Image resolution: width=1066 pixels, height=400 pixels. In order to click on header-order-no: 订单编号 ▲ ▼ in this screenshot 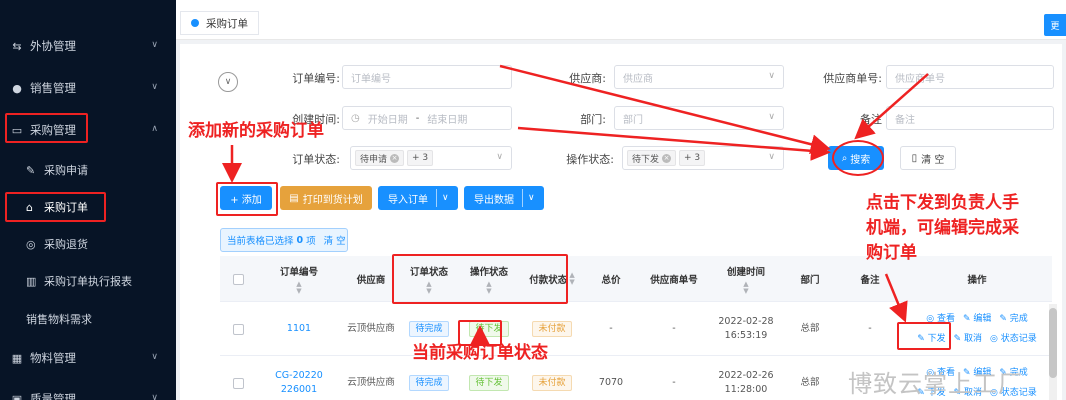, I will do `click(299, 279)`.